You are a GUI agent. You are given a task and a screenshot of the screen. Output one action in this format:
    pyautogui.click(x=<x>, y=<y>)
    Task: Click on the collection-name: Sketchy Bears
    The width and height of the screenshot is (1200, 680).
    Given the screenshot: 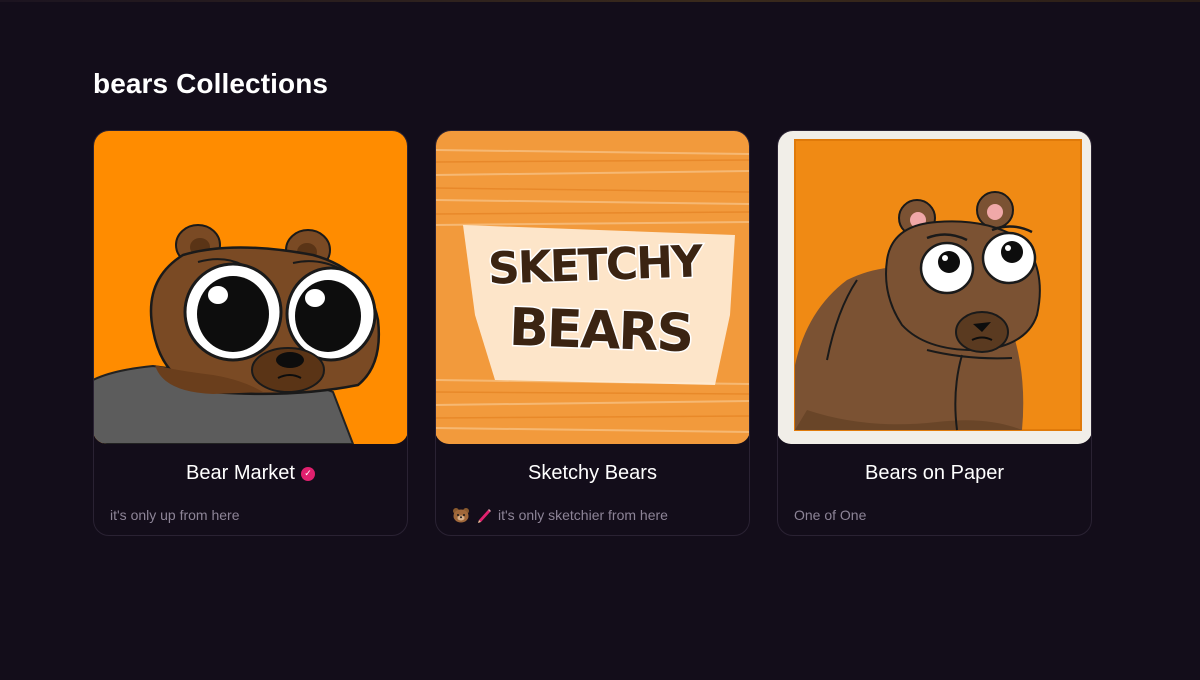 What is the action you would take?
    pyautogui.click(x=592, y=473)
    